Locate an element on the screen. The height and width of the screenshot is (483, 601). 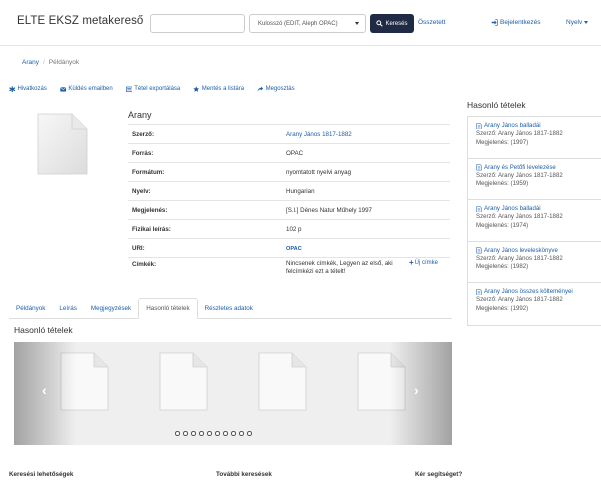
list-icon is located at coordinates (129, 89).